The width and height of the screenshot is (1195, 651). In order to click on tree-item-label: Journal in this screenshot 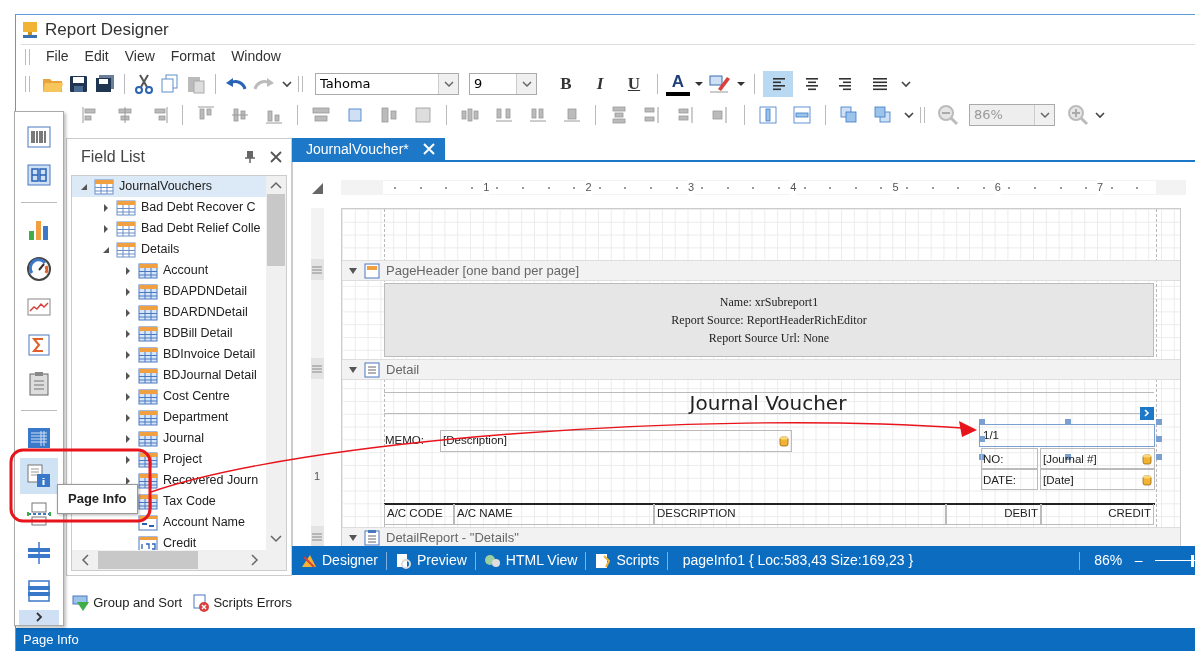, I will do `click(183, 438)`.